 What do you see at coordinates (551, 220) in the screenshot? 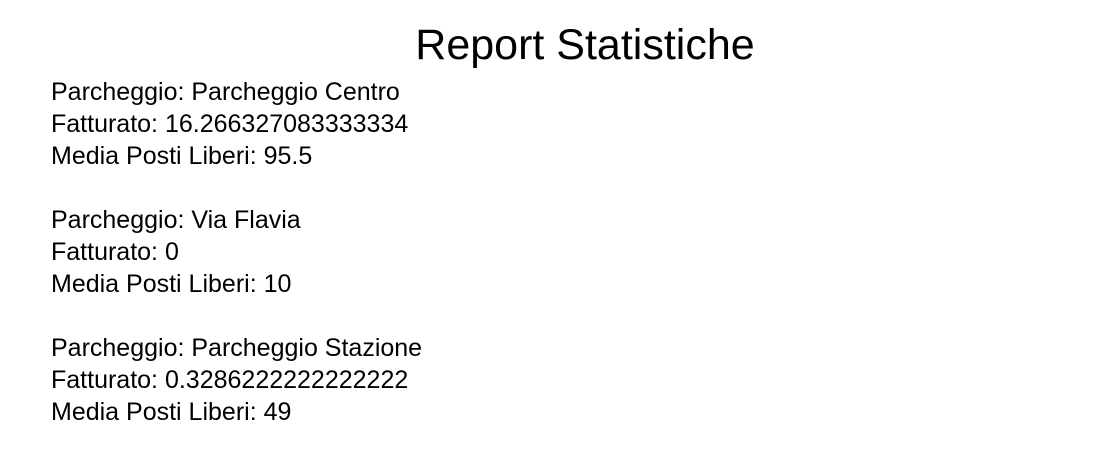
I see `parking-name-line: Parcheggio: Via Flavia` at bounding box center [551, 220].